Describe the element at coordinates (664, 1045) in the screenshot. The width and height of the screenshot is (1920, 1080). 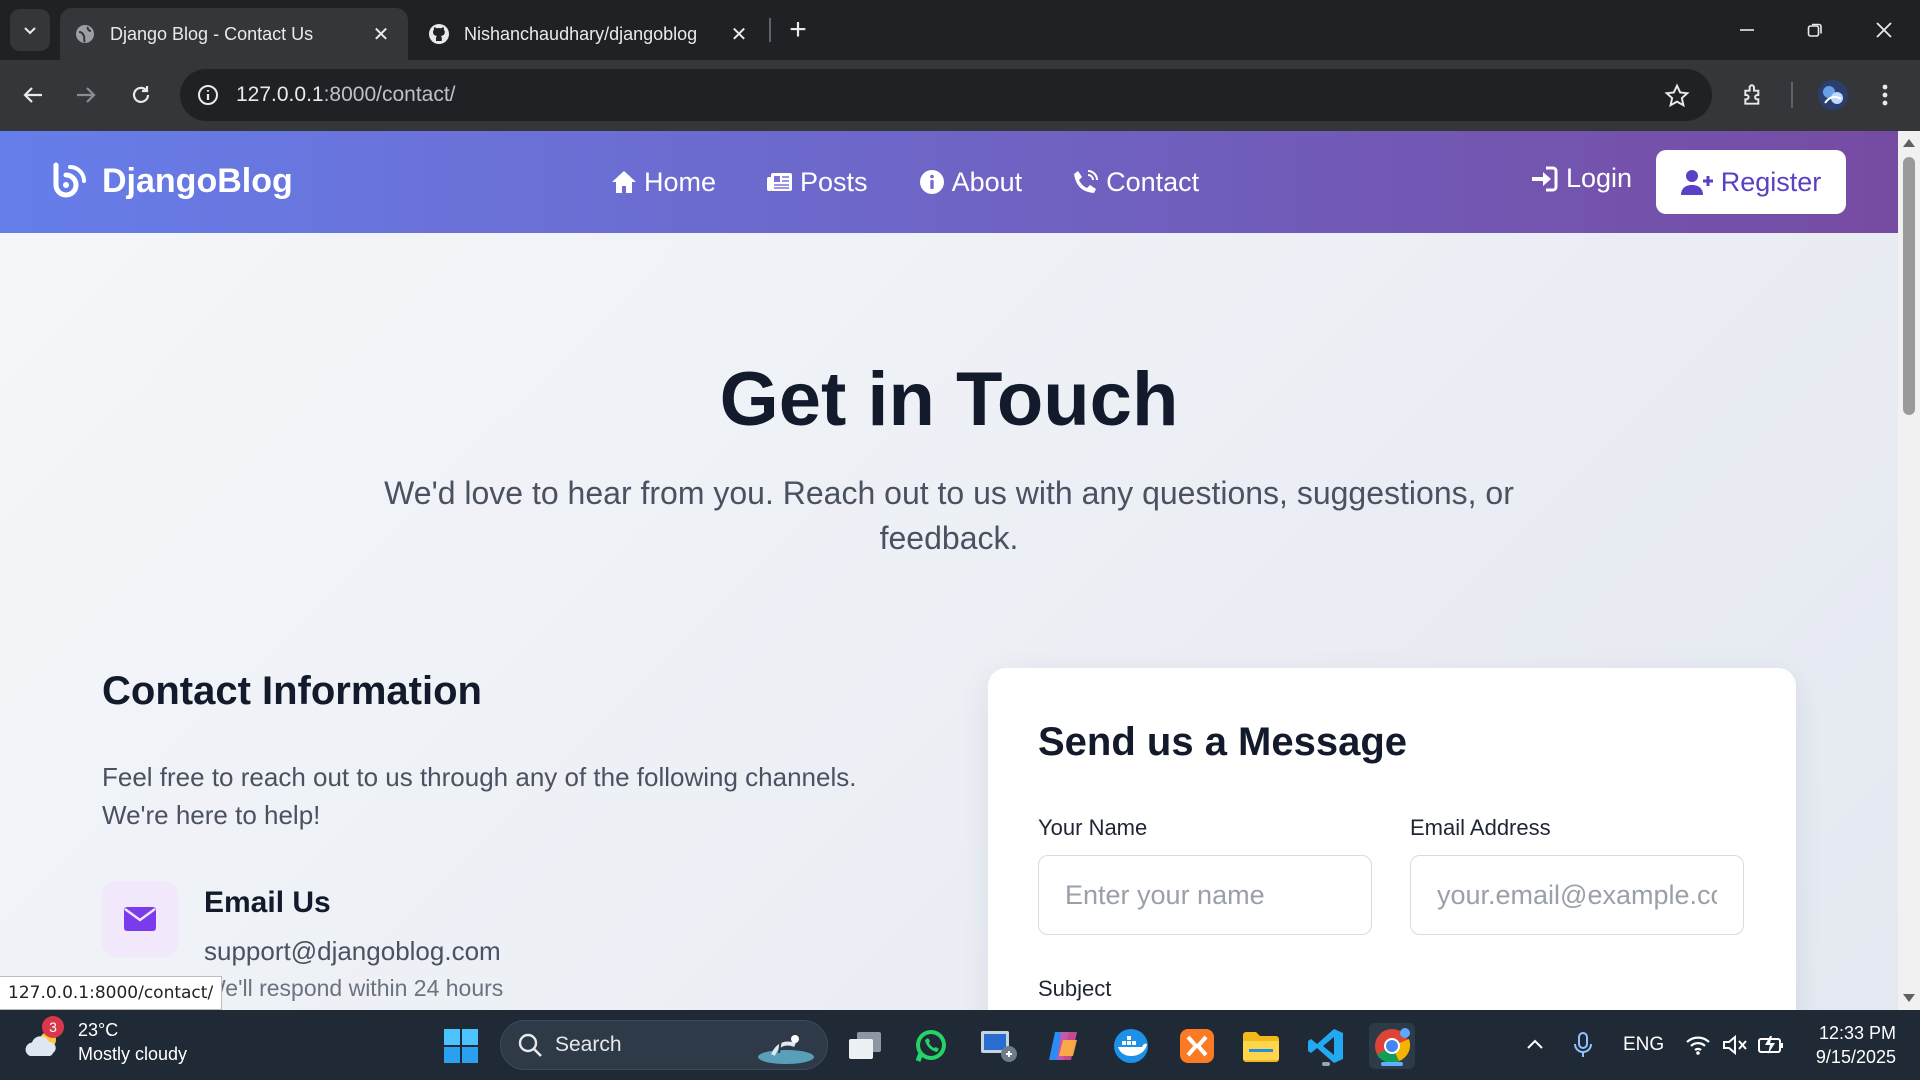
I see `taskbar-search: Search` at that location.